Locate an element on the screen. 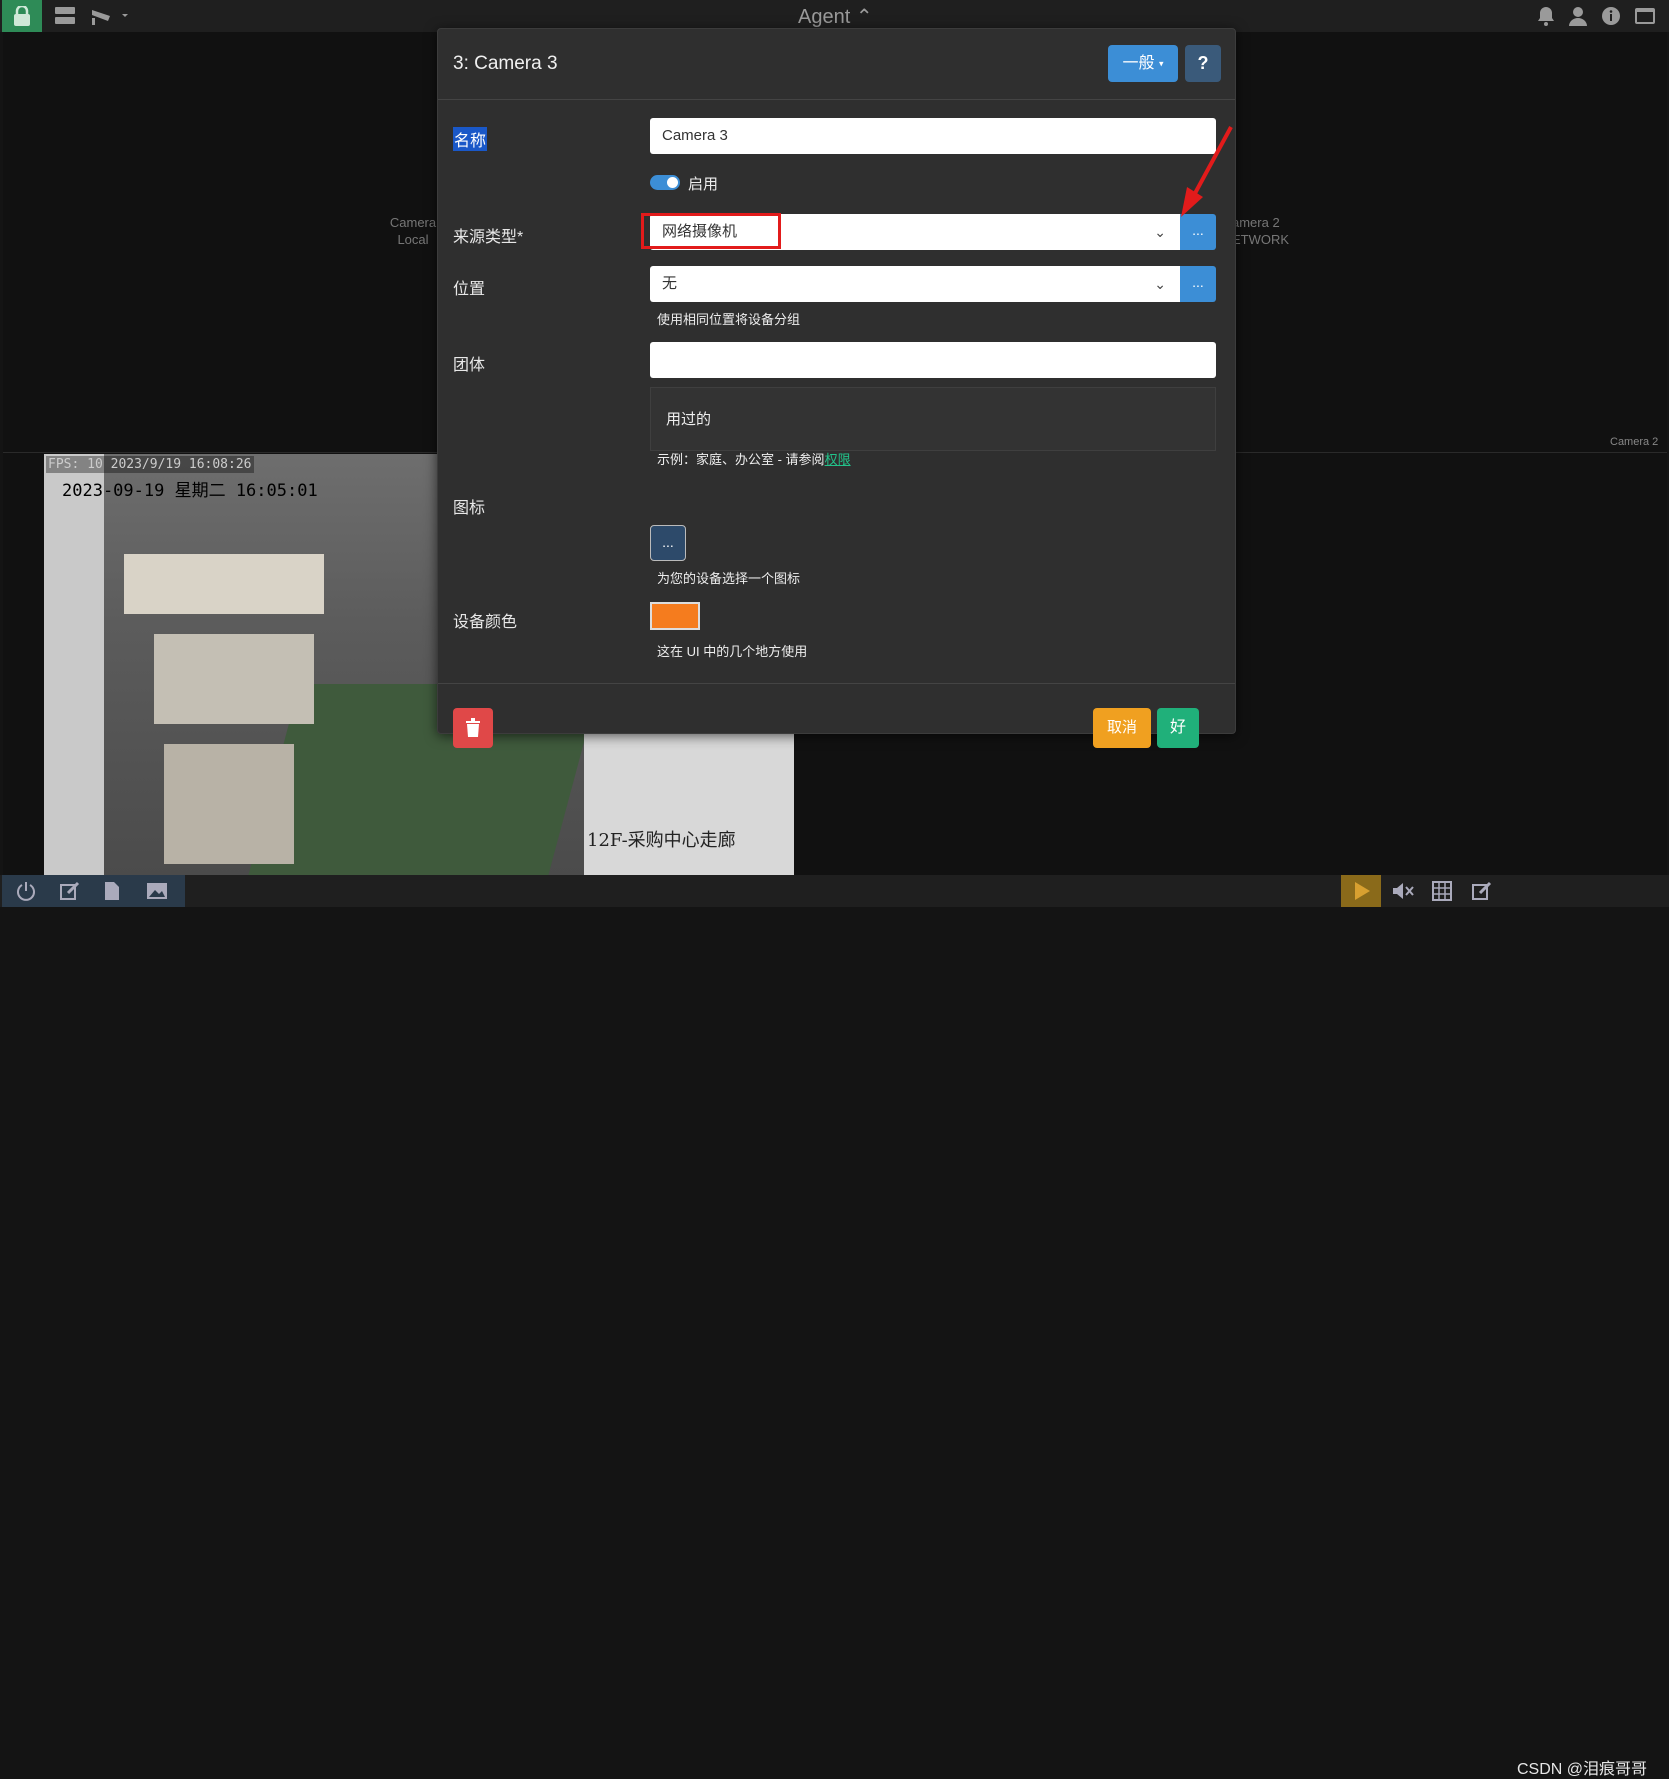  camera-left-type: Local is located at coordinates (413, 239).